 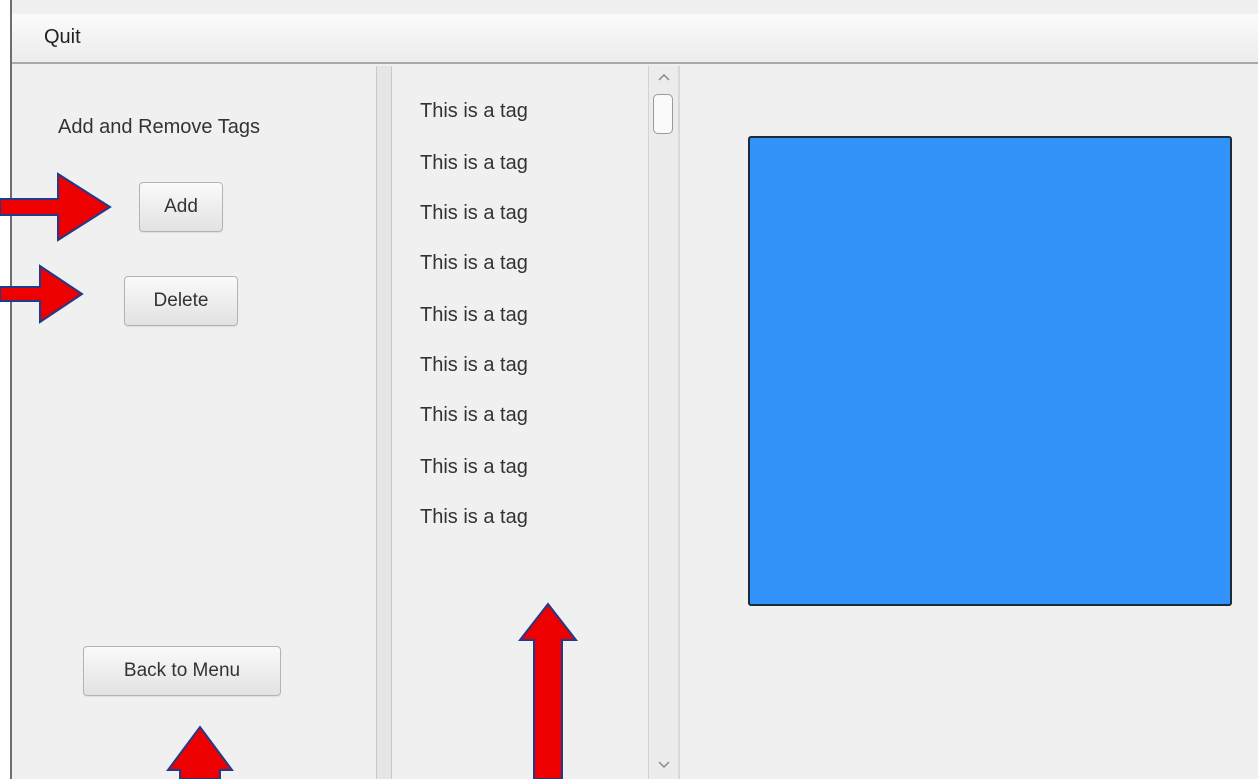 I want to click on back-to-menu-button: Back to Menu, so click(x=182, y=671).